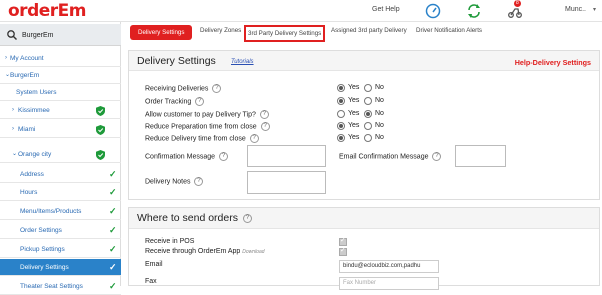 The image size is (602, 295). What do you see at coordinates (389, 283) in the screenshot?
I see `fax-input: Fax Number` at bounding box center [389, 283].